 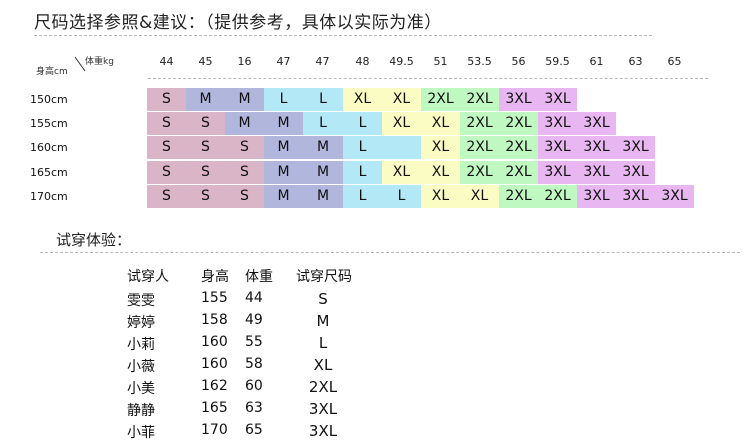 I want to click on trial-value: 162, so click(x=214, y=386).